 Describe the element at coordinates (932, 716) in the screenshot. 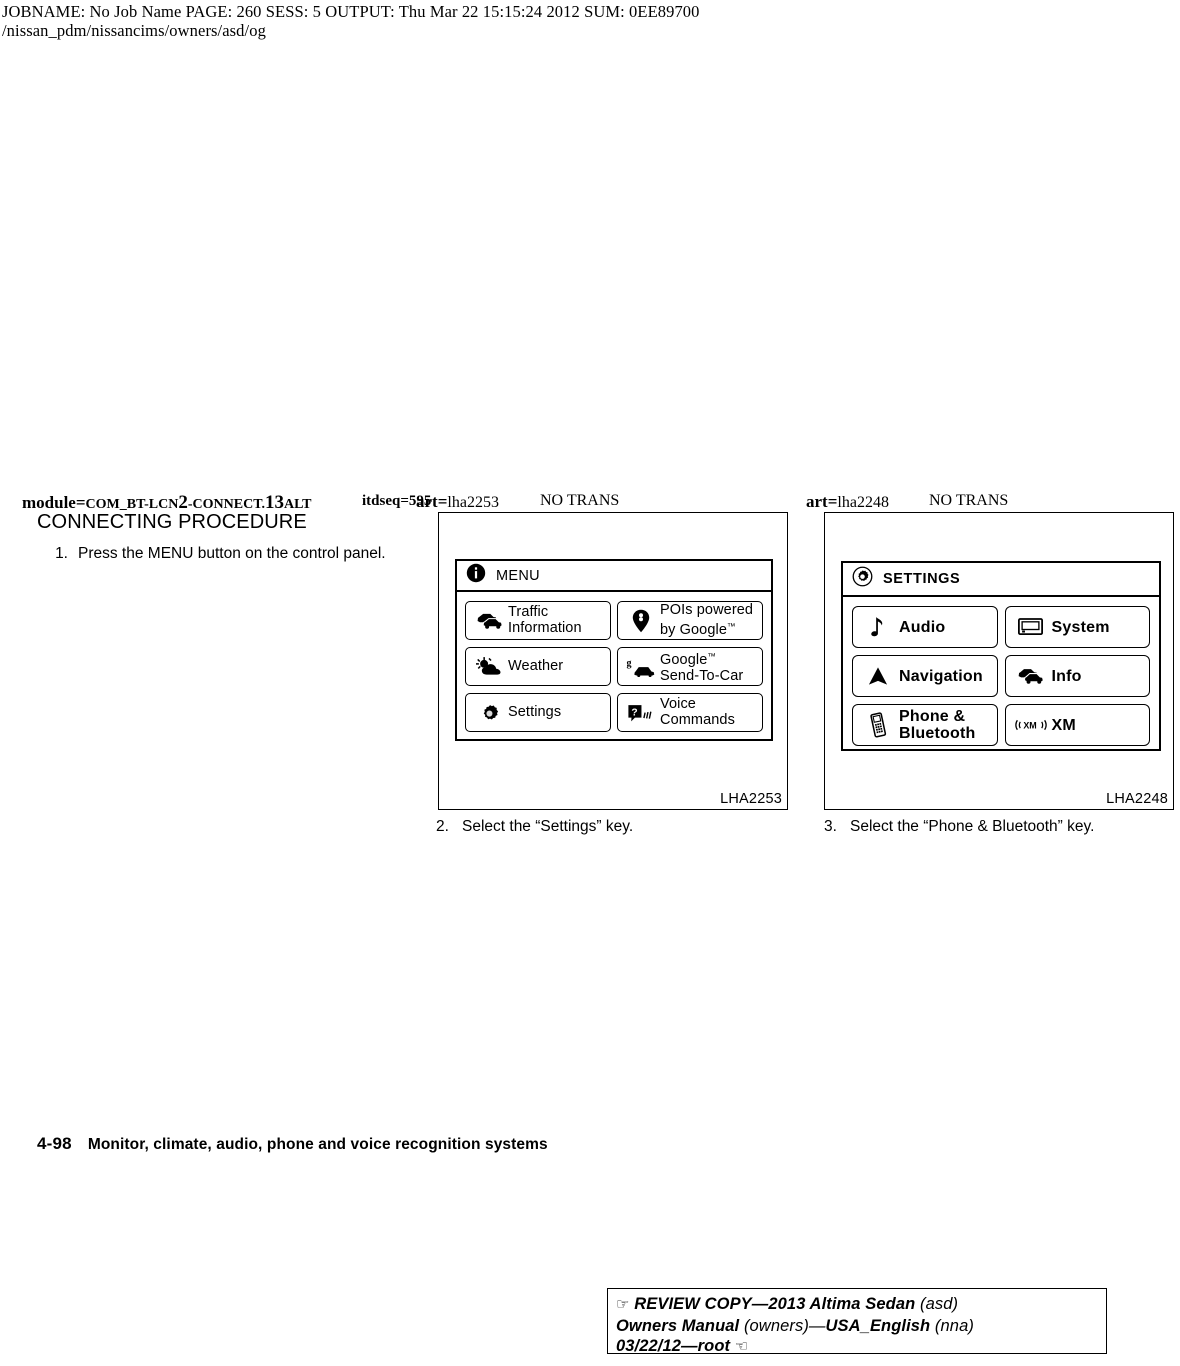

I see `settings-key-phone-line1: Phone &` at that location.